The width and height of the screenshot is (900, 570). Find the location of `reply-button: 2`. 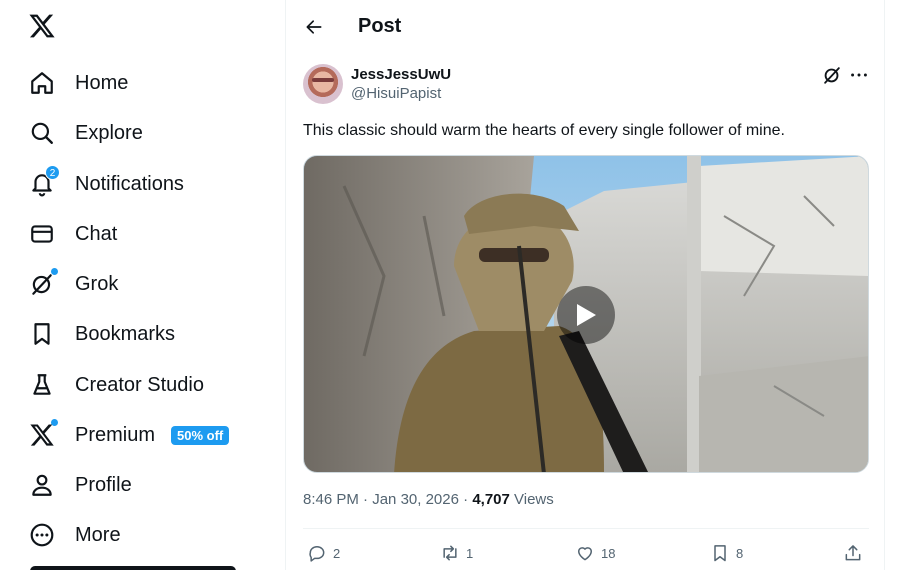

reply-button: 2 is located at coordinates (323, 553).